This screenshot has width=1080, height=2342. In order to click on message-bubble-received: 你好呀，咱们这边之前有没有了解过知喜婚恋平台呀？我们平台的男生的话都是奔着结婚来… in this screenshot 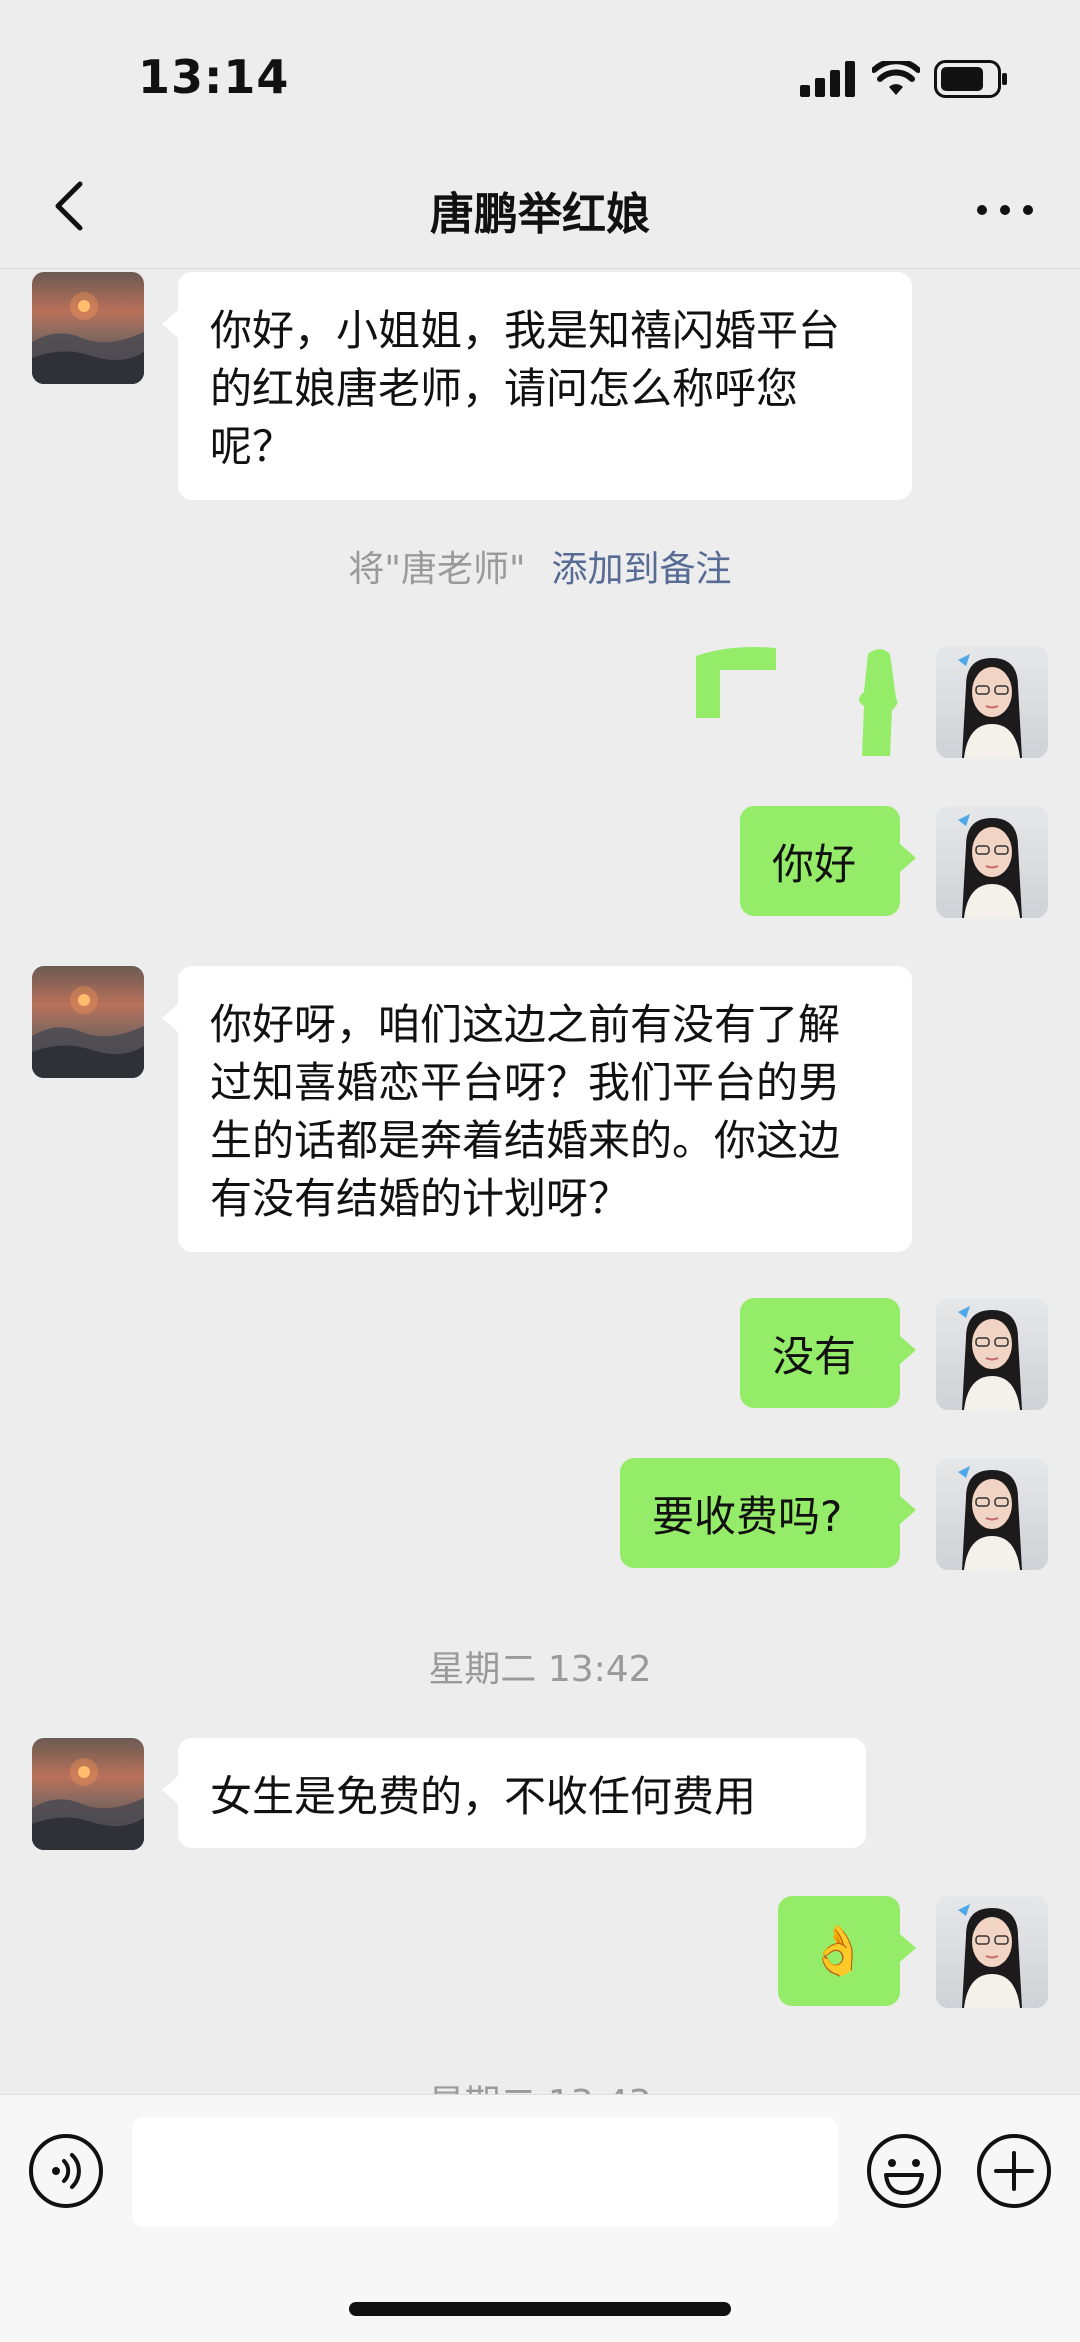, I will do `click(537, 1109)`.